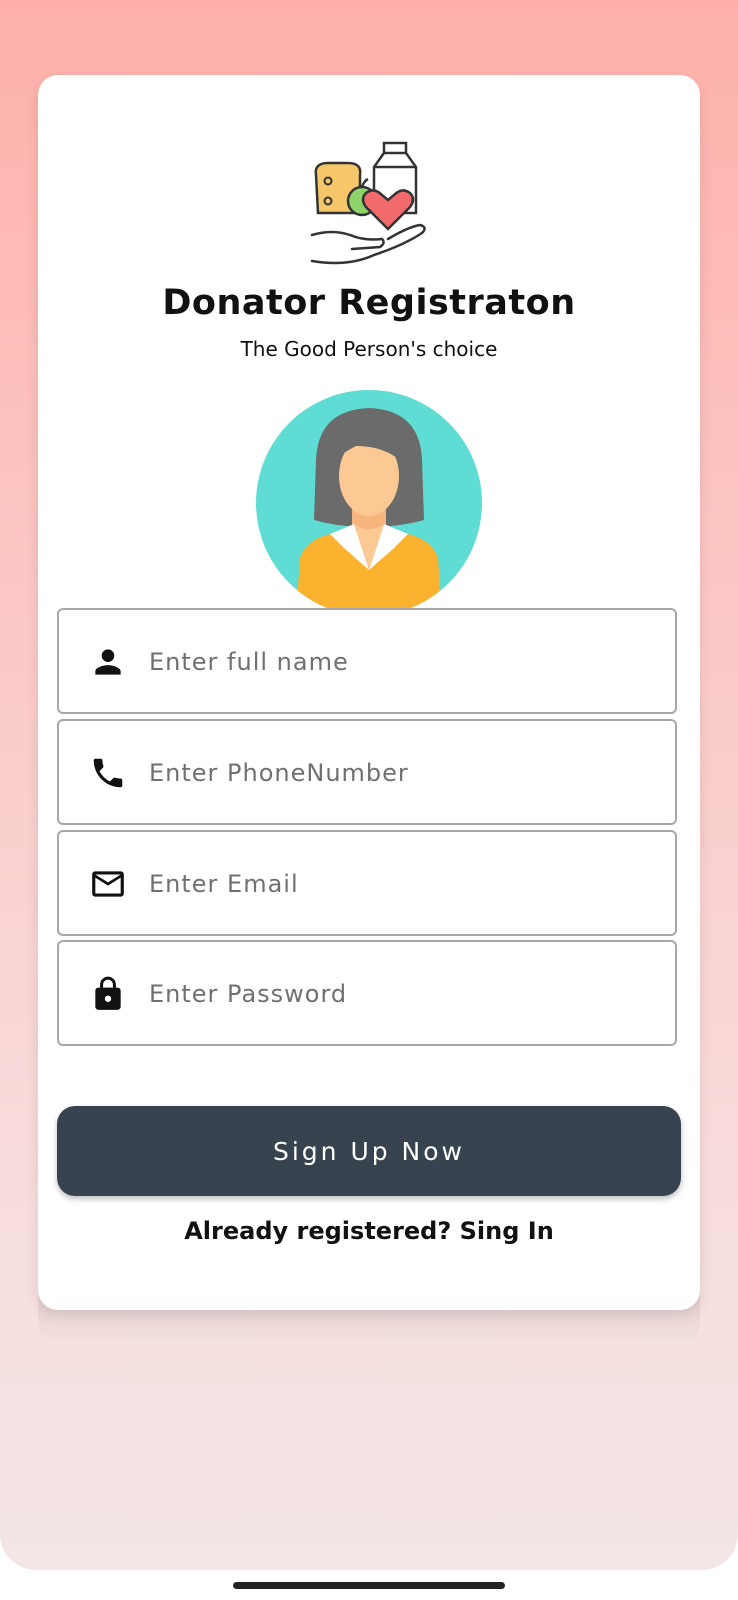  Describe the element at coordinates (399, 994) in the screenshot. I see `password-input` at that location.